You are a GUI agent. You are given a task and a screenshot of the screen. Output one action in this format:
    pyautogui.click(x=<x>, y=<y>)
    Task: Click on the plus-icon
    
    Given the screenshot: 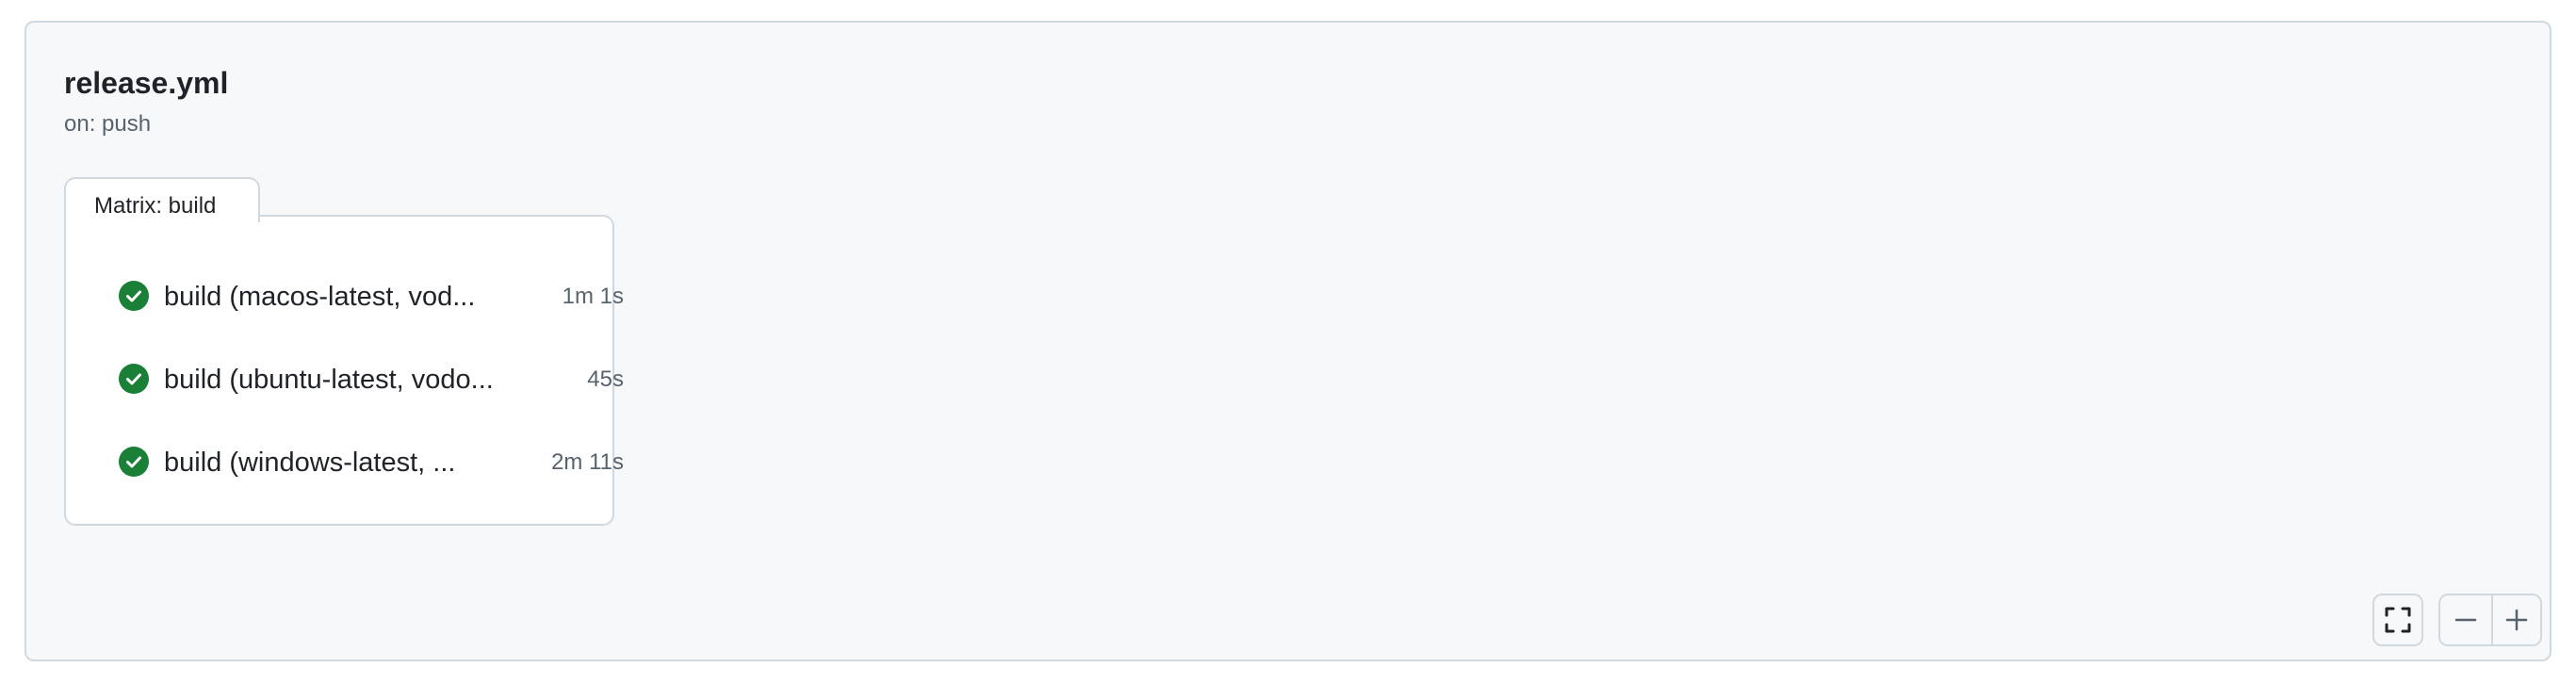 What is the action you would take?
    pyautogui.click(x=2516, y=620)
    